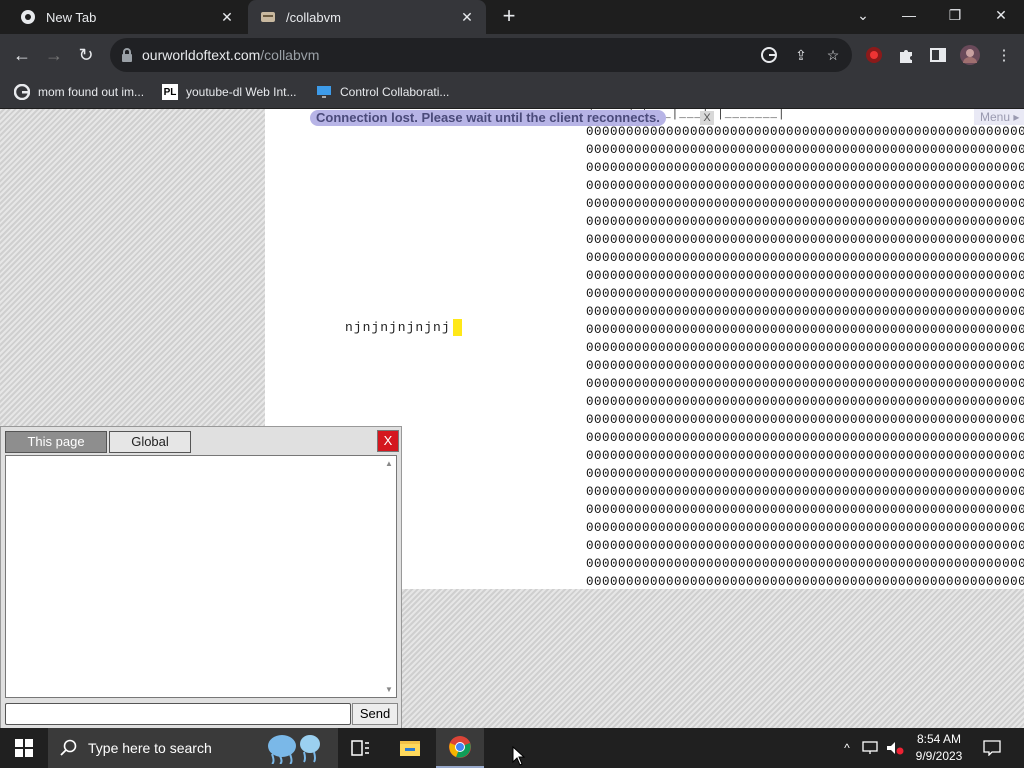 Image resolution: width=1024 pixels, height=769 pixels. Describe the element at coordinates (290, 55) in the screenshot. I see `url-path: /collabvm` at that location.